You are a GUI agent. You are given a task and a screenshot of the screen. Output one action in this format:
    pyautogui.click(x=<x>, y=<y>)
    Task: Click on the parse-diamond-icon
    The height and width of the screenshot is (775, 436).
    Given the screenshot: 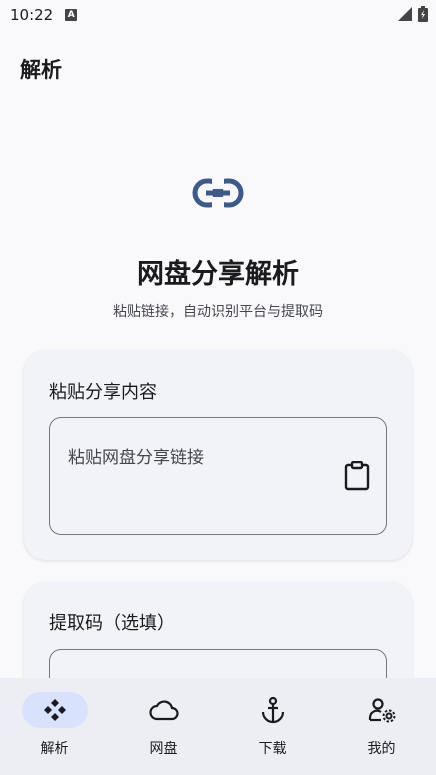 What is the action you would take?
    pyautogui.click(x=54, y=710)
    